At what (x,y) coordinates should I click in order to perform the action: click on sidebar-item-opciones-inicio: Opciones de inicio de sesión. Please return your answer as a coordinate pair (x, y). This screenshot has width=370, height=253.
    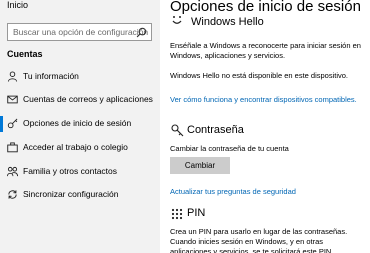
    Looking at the image, I should click on (80, 124).